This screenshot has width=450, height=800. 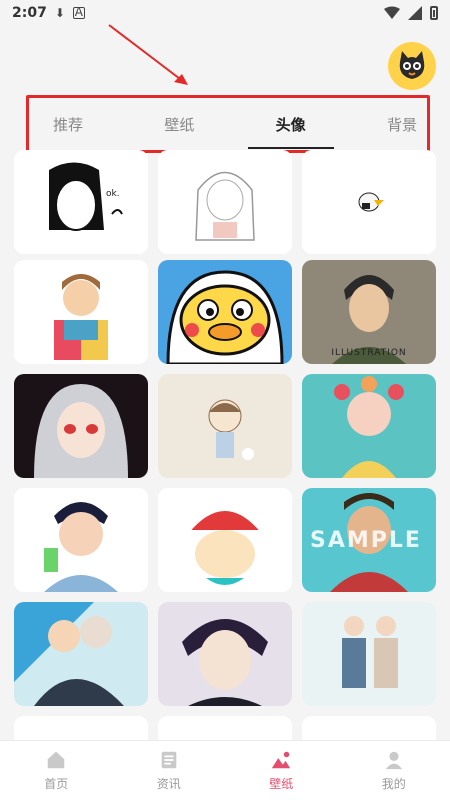 I want to click on user-avatar, so click(x=412, y=66).